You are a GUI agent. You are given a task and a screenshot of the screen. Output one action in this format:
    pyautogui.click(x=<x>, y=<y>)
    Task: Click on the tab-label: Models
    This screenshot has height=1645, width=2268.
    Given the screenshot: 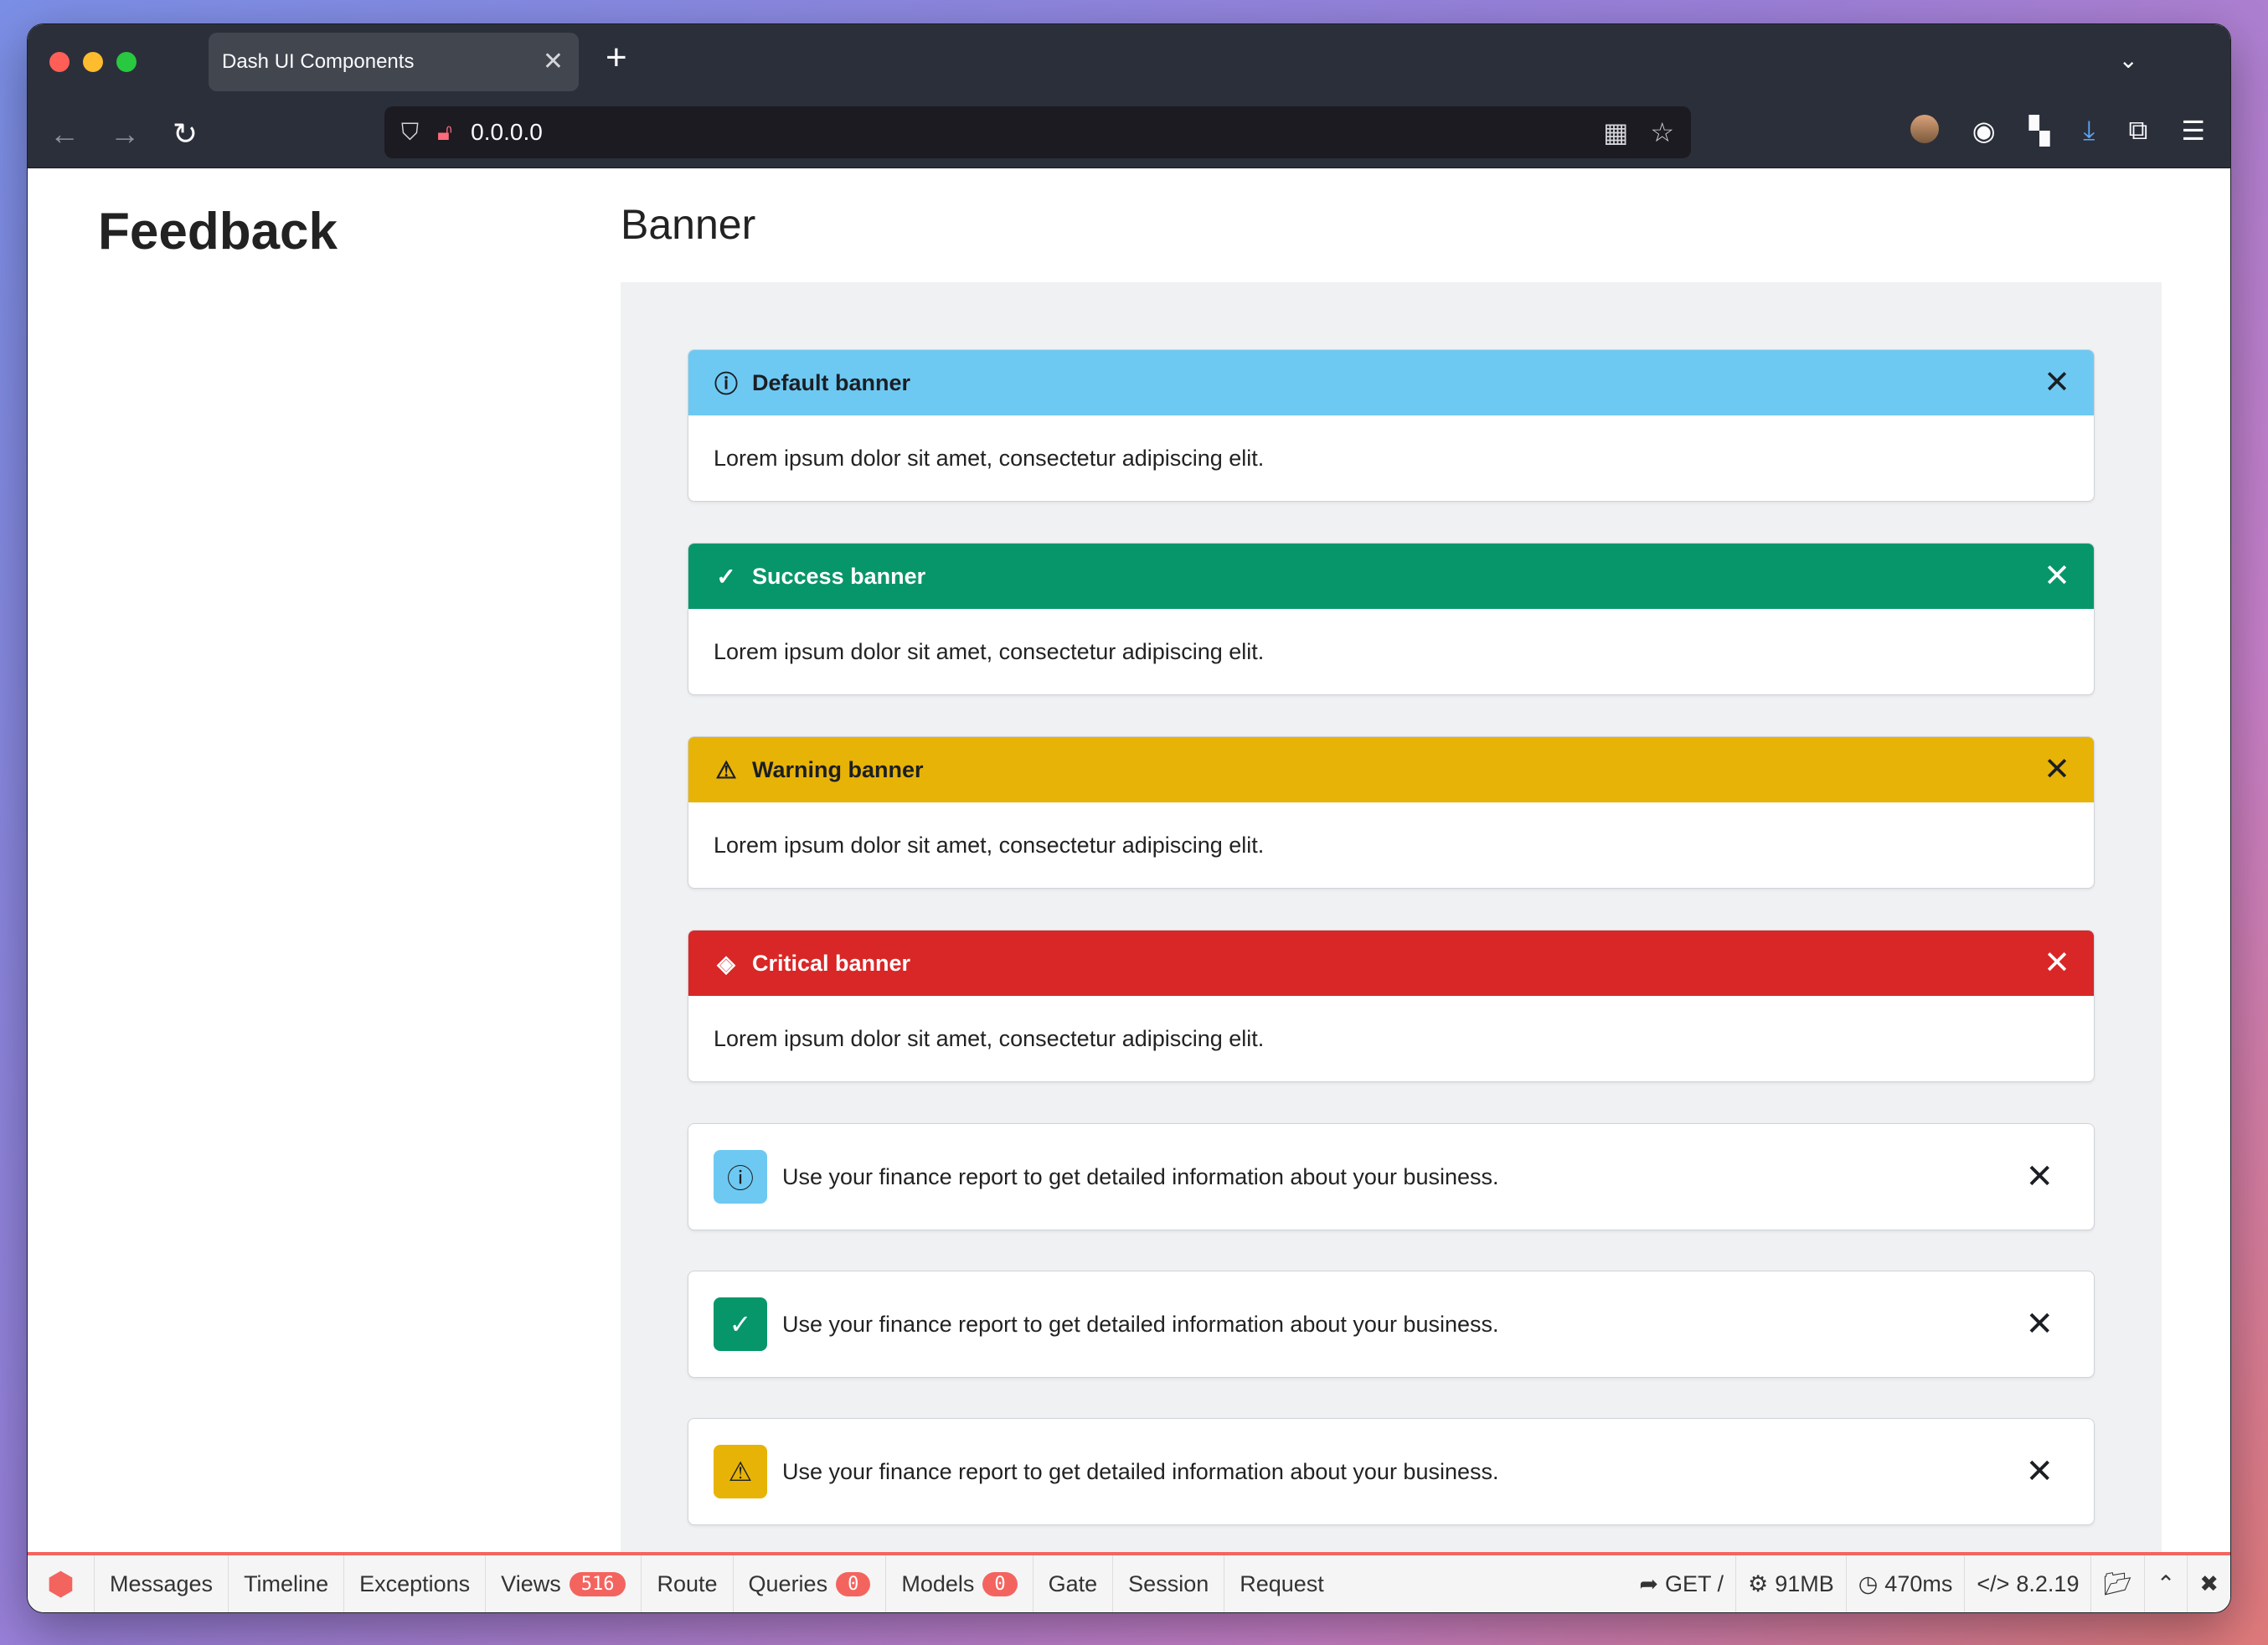 What is the action you would take?
    pyautogui.click(x=938, y=1583)
    